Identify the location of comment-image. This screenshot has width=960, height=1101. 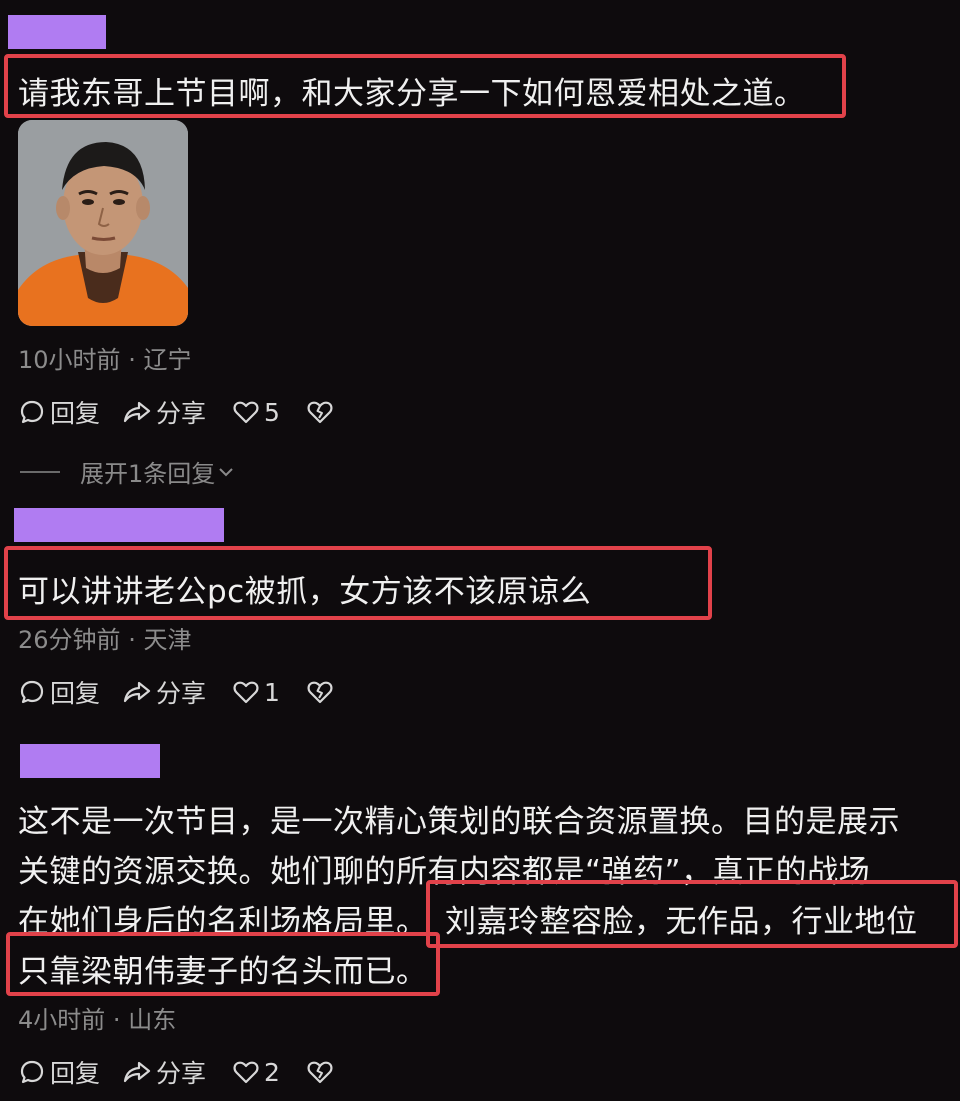
(103, 223).